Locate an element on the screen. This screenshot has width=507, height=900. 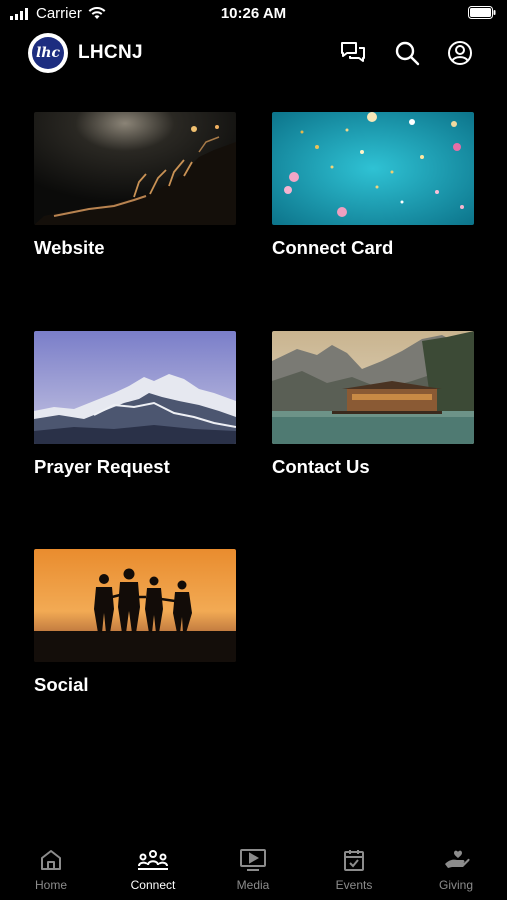
tab-media: Media is located at coordinates (253, 870).